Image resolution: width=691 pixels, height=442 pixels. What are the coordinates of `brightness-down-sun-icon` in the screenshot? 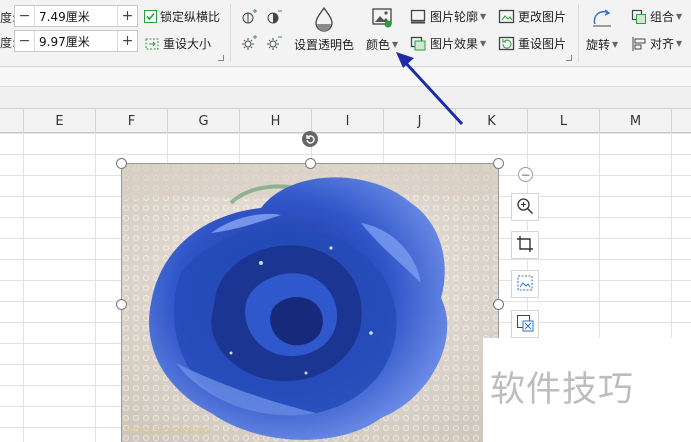 It's located at (274, 43).